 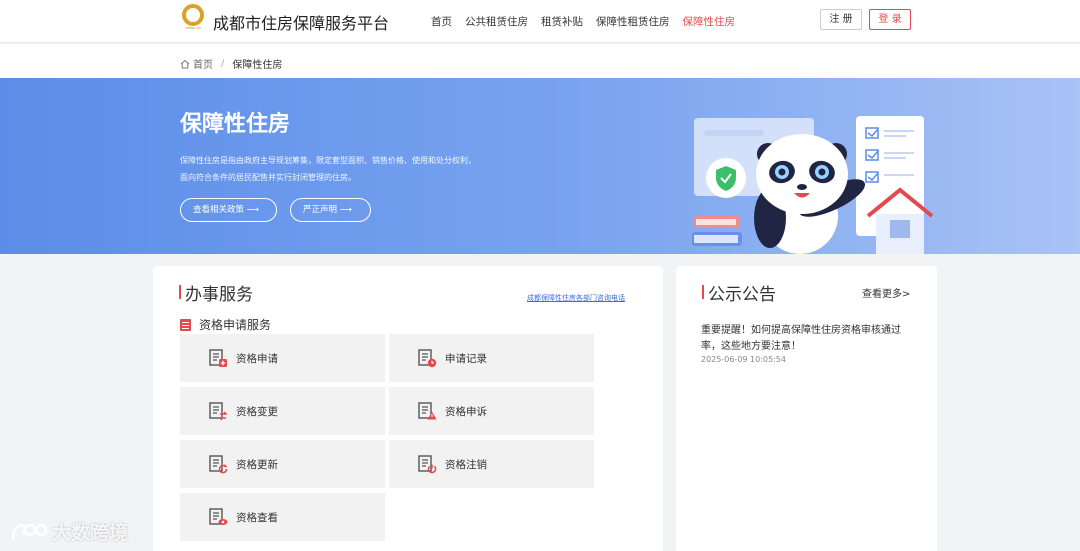 What do you see at coordinates (257, 464) in the screenshot?
I see `tile-label: 资格更新` at bounding box center [257, 464].